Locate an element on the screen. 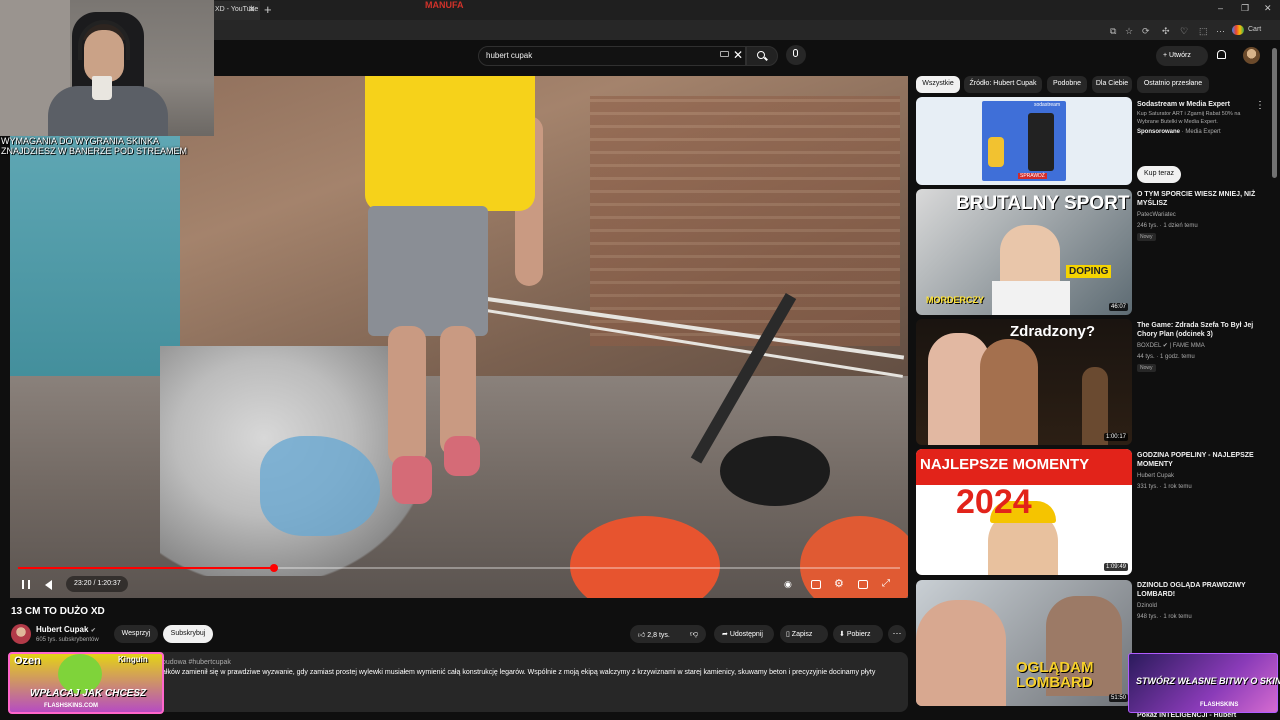 The width and height of the screenshot is (1280, 720). streamer-webcam is located at coordinates (107, 68).